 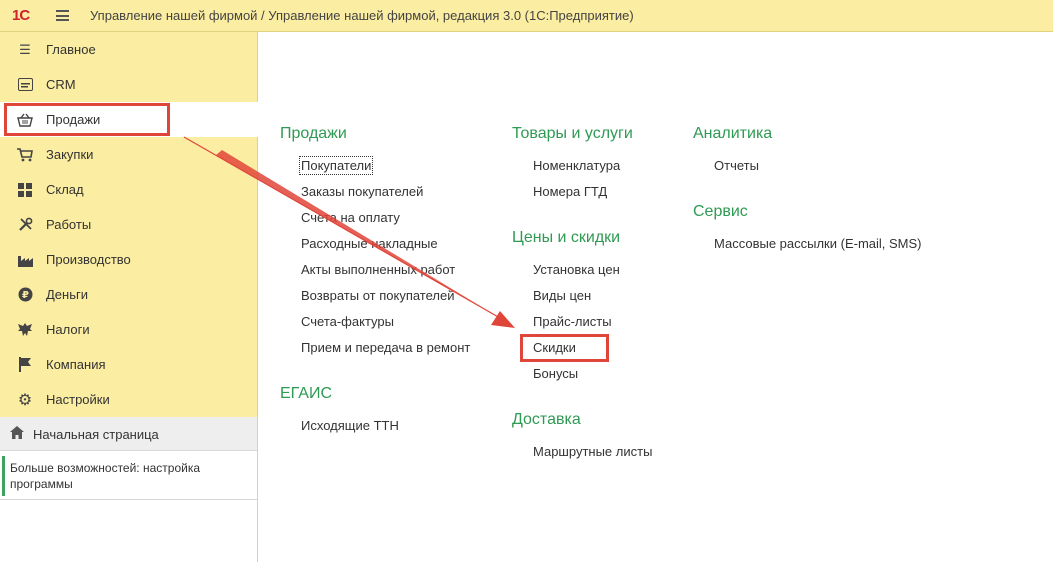 I want to click on menu-icon, so click(x=62, y=15).